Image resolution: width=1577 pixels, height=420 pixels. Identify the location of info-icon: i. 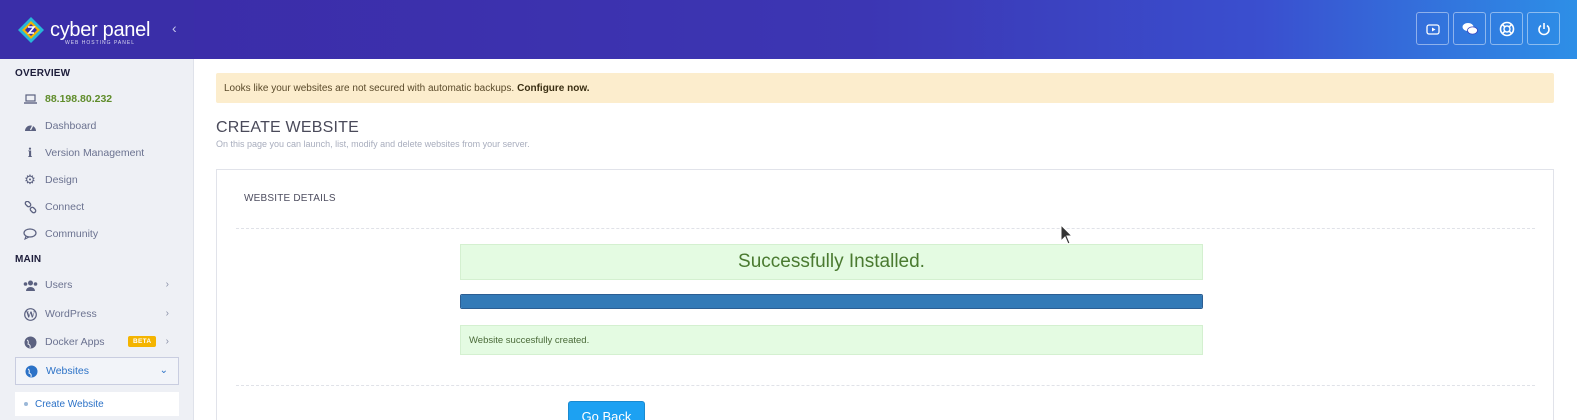
(30, 153).